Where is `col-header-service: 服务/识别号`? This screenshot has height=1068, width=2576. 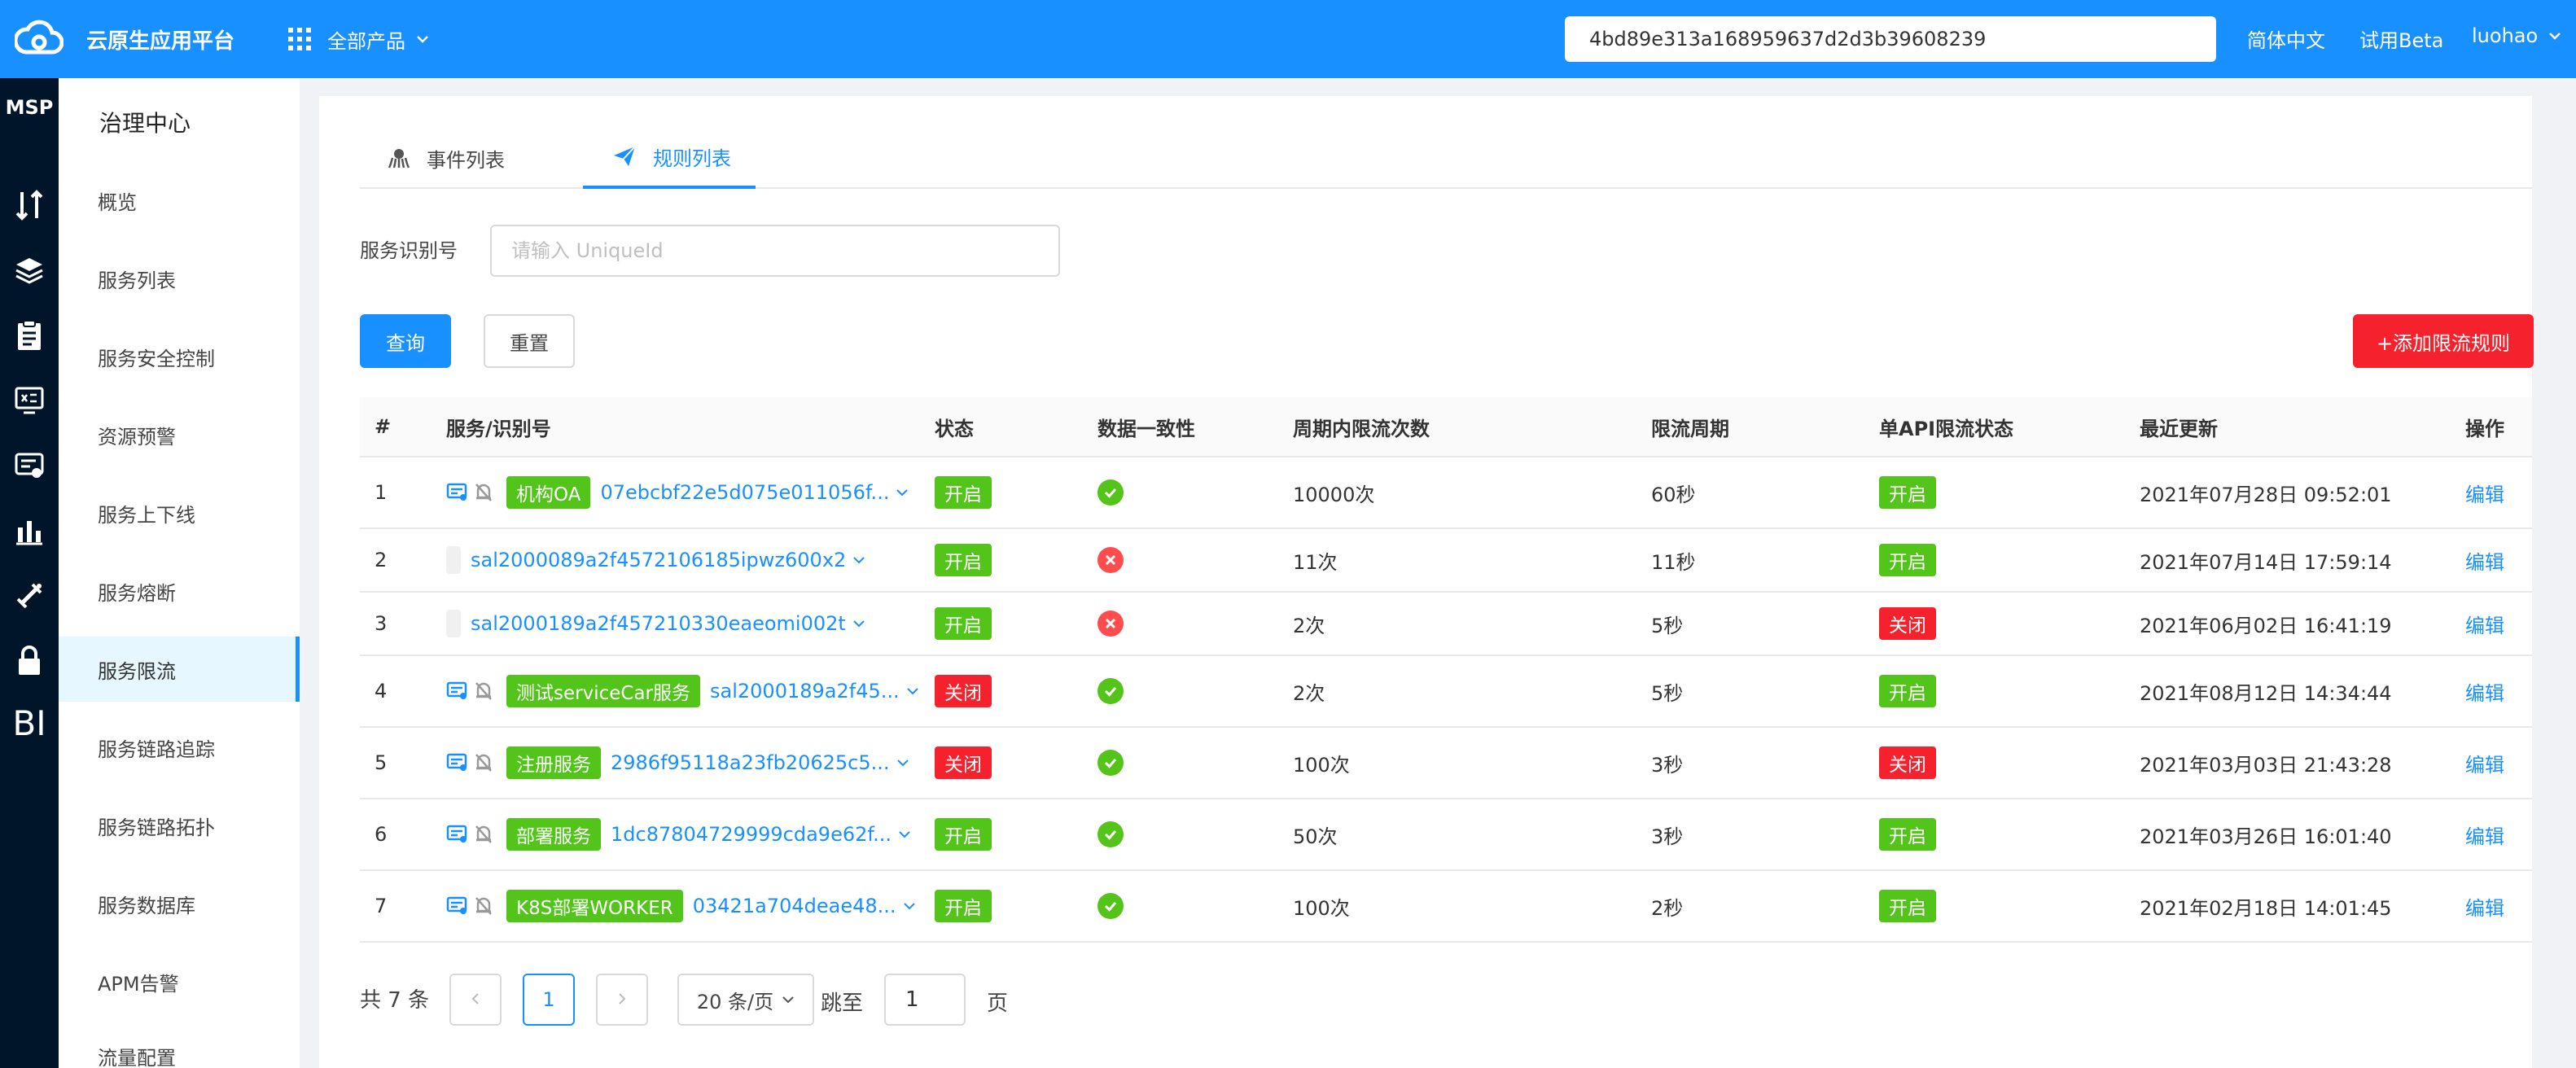
col-header-service: 服务/识别号 is located at coordinates (499, 428).